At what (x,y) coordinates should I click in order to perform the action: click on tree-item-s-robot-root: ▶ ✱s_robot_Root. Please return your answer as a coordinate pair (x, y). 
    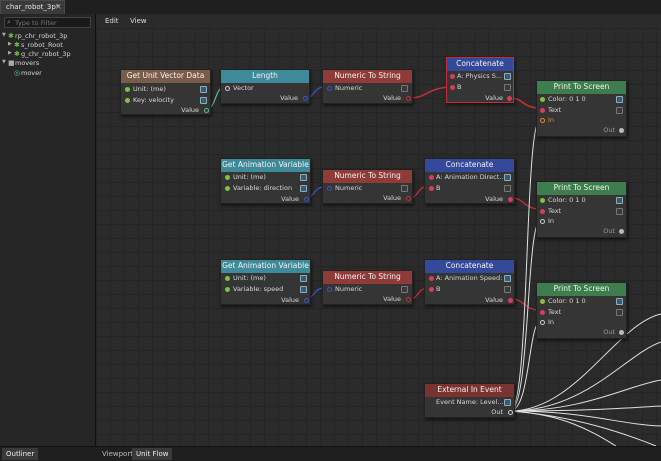
    Looking at the image, I should click on (35, 45).